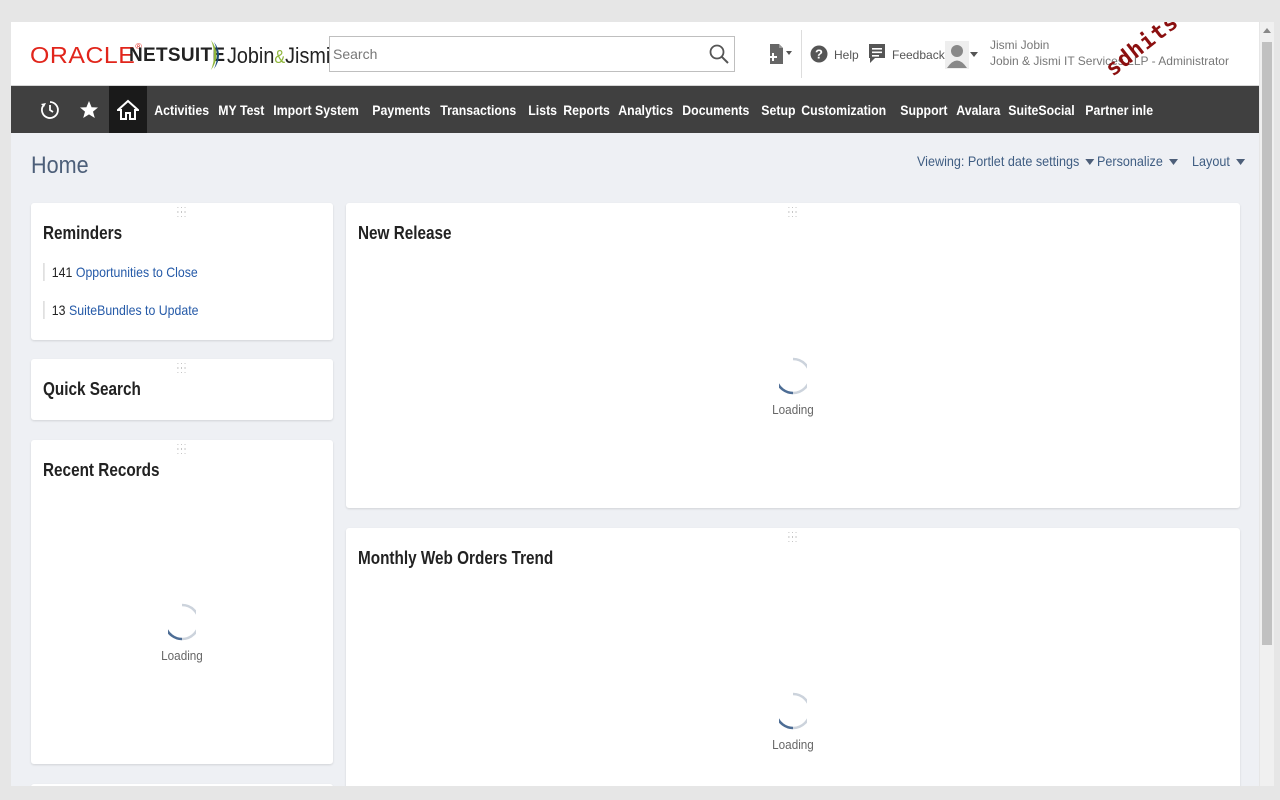 This screenshot has height=800, width=1280. I want to click on nav-item-suitesocial: SuiteSocial, so click(1041, 110).